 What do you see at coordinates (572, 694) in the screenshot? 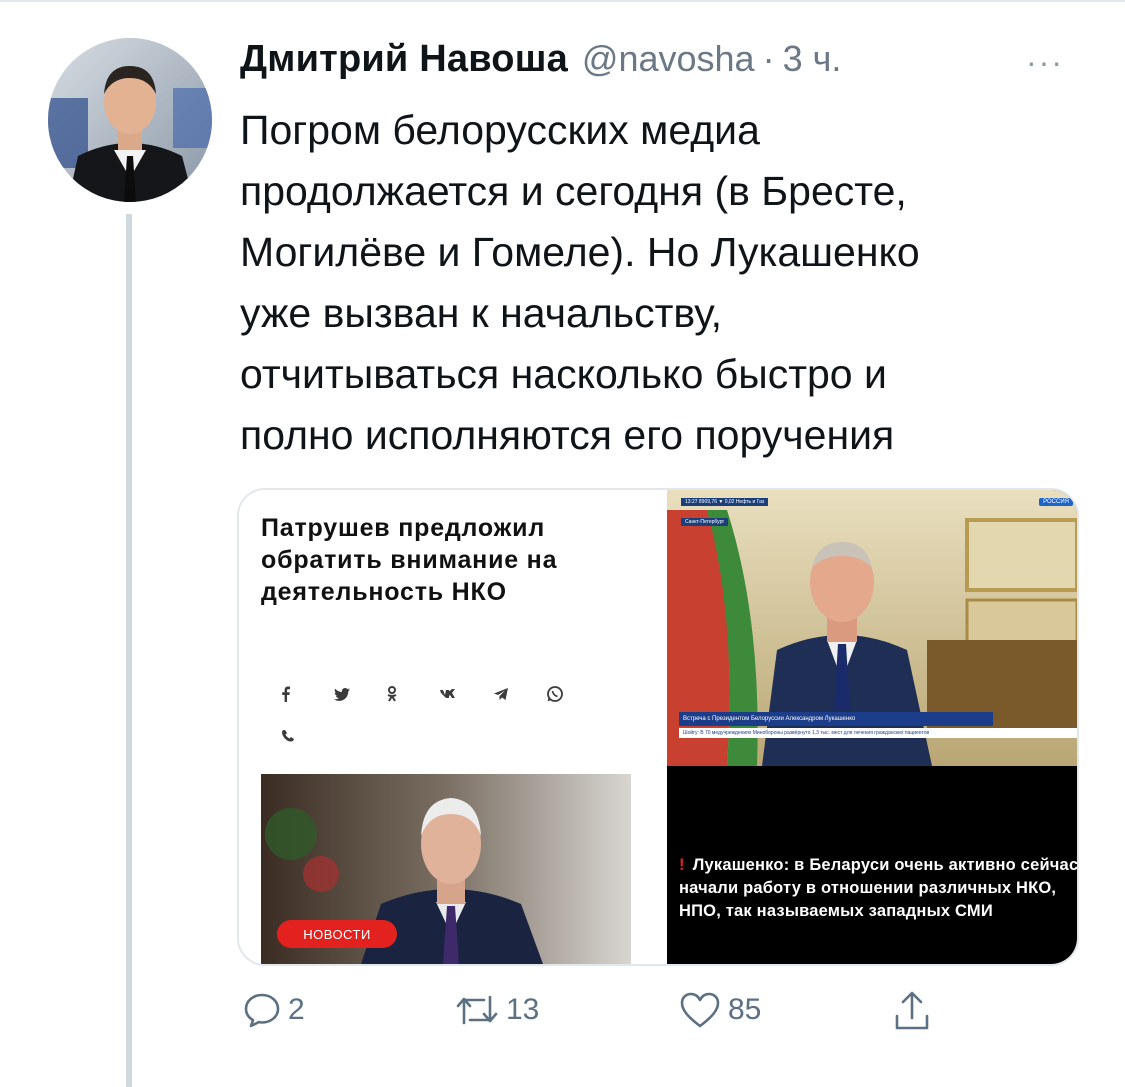
I see `whatsapp-icon` at bounding box center [572, 694].